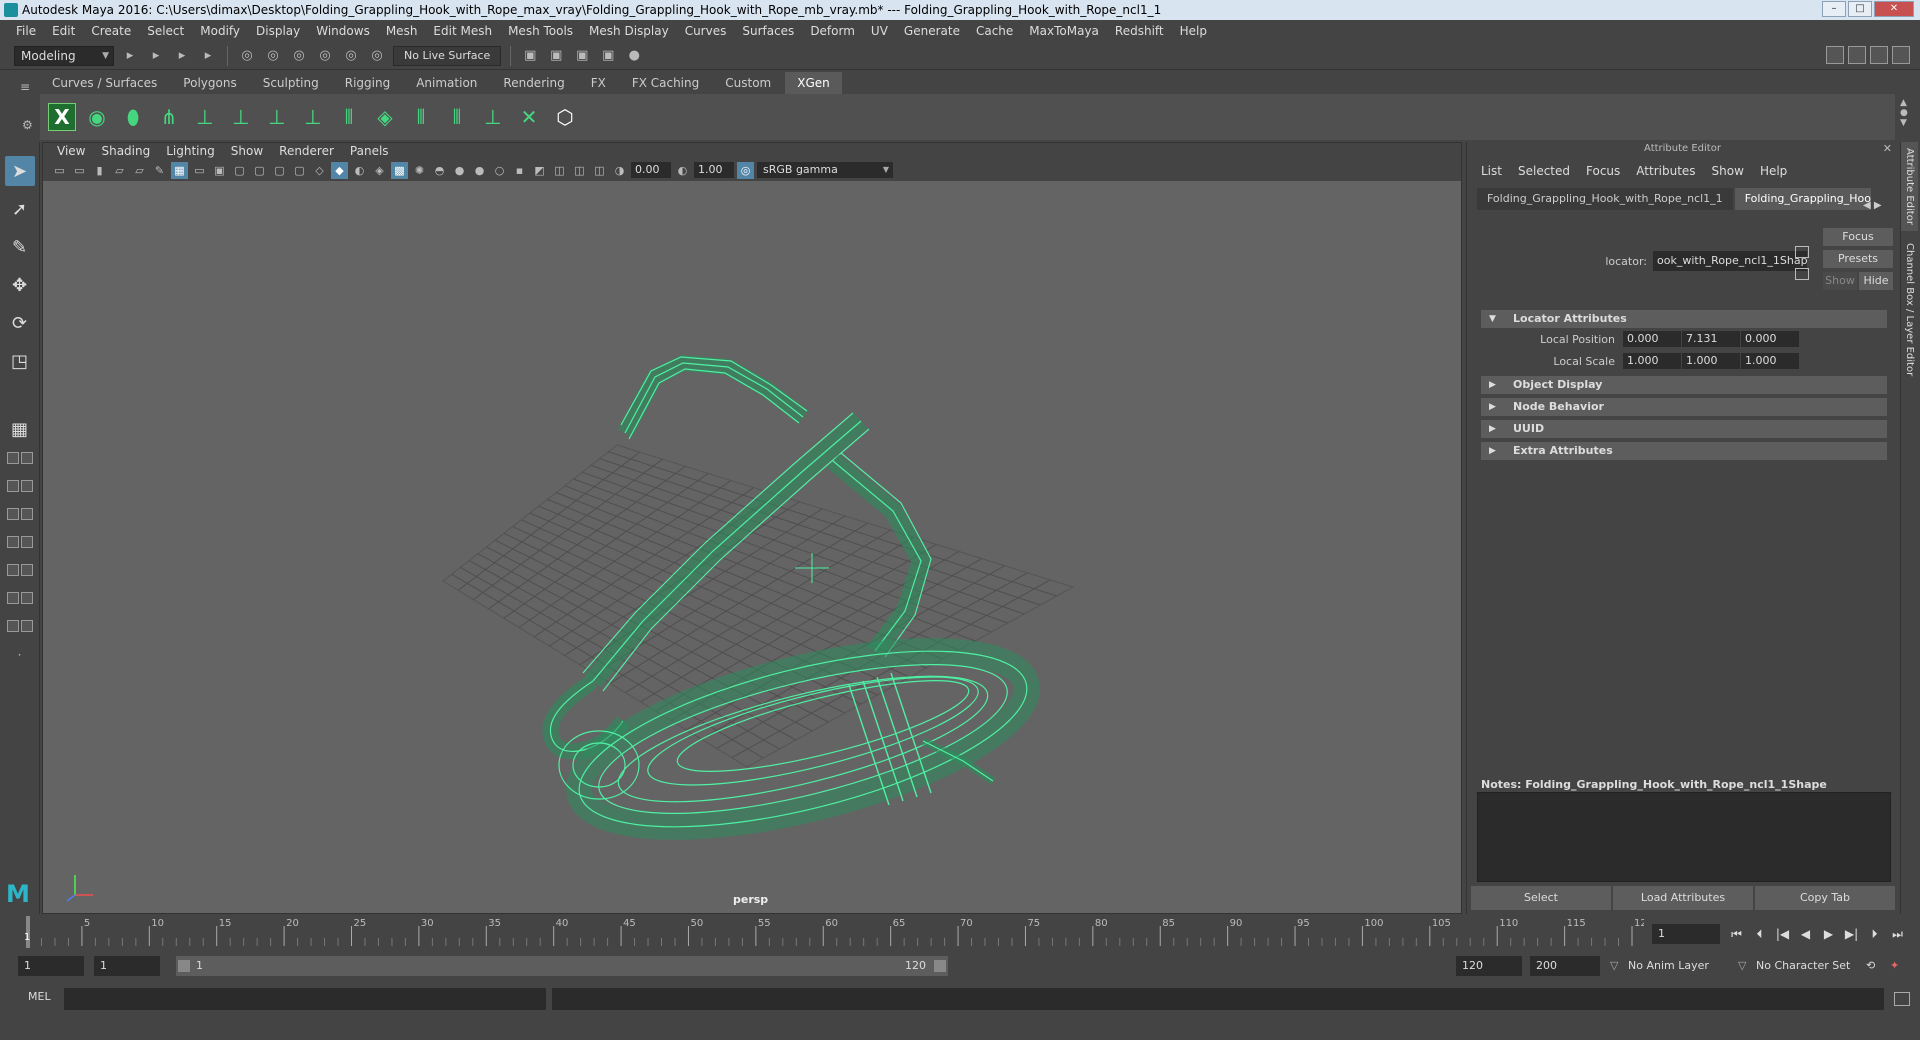 Image resolution: width=1920 pixels, height=1040 pixels. I want to click on gamma-field: 1.00, so click(714, 170).